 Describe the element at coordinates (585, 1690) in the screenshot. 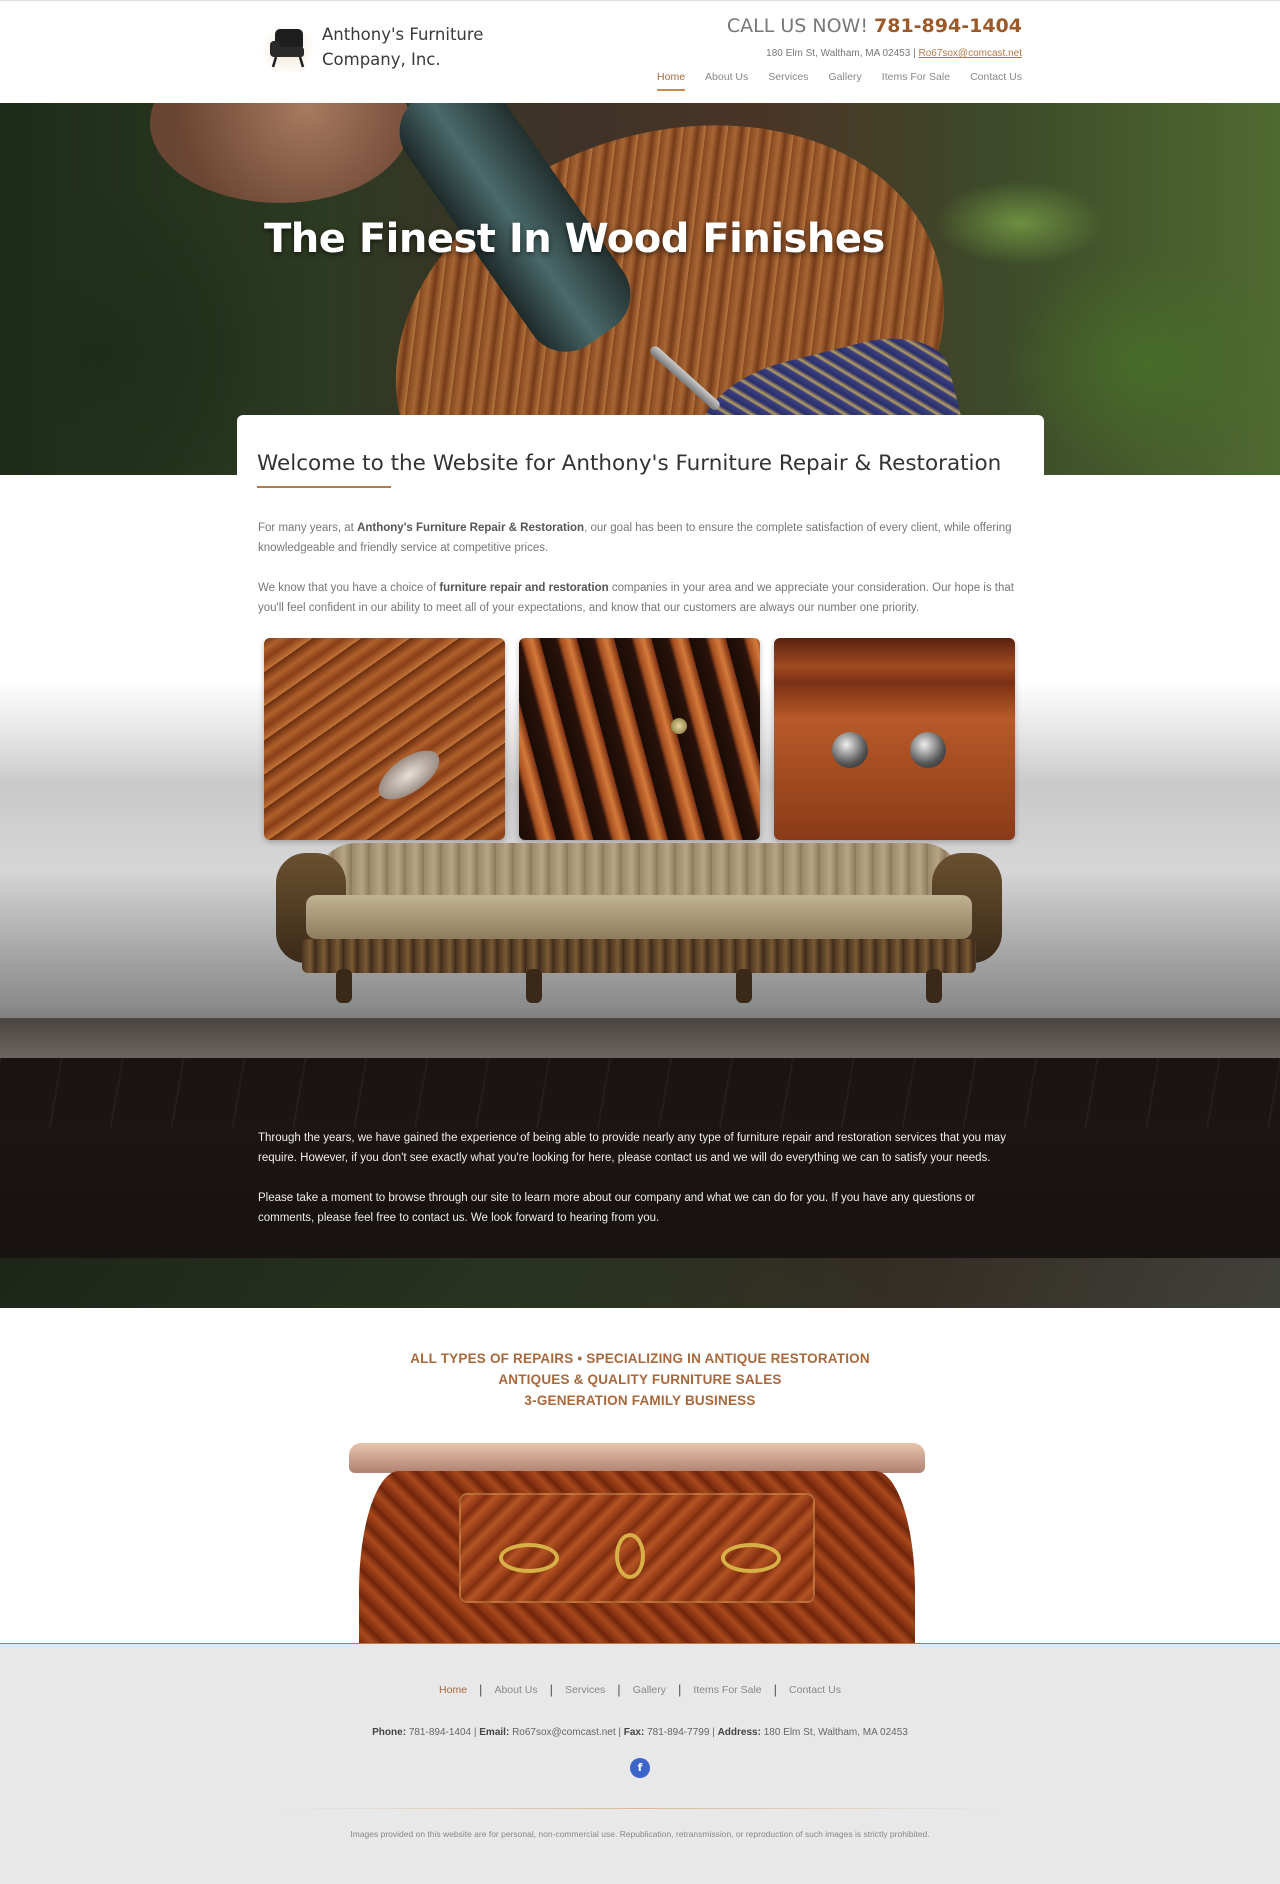

I see `footer-nav-services: Services` at that location.